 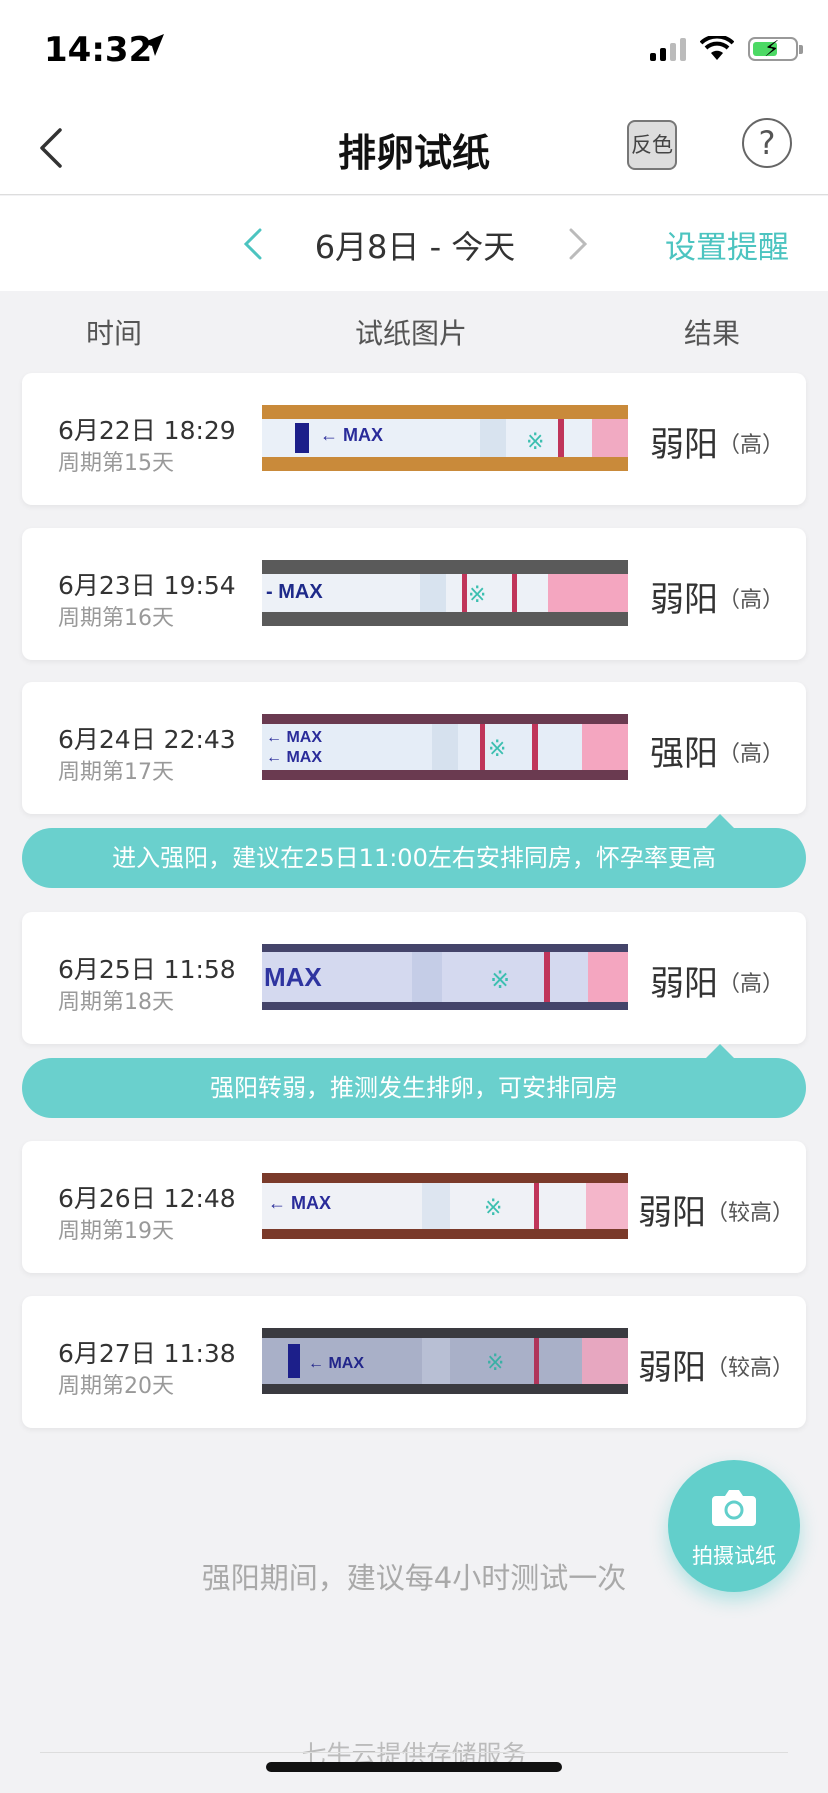 What do you see at coordinates (147, 1198) in the screenshot?
I see `record-time: 6月26日 12:48` at bounding box center [147, 1198].